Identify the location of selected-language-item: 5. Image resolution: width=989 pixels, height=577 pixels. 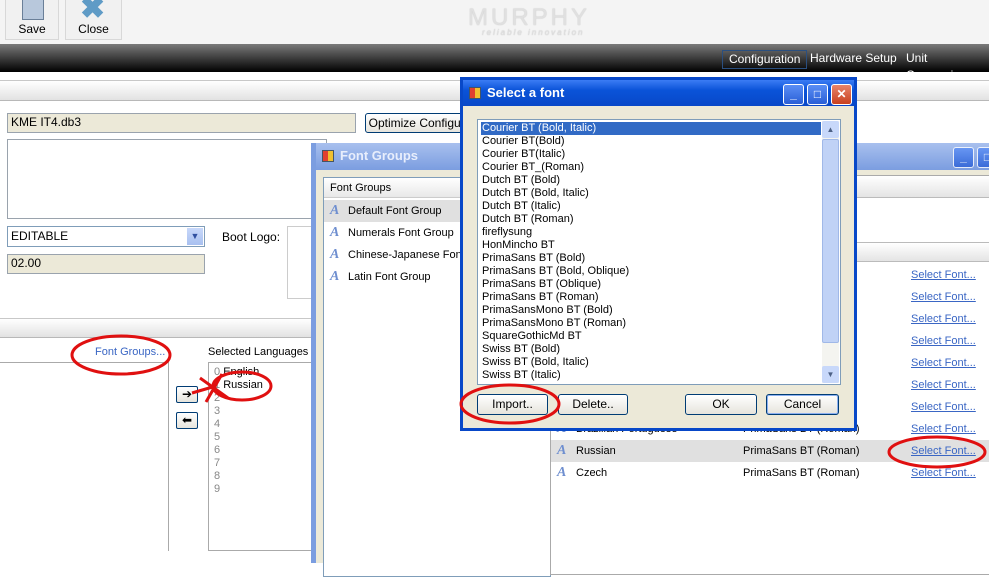
(217, 437).